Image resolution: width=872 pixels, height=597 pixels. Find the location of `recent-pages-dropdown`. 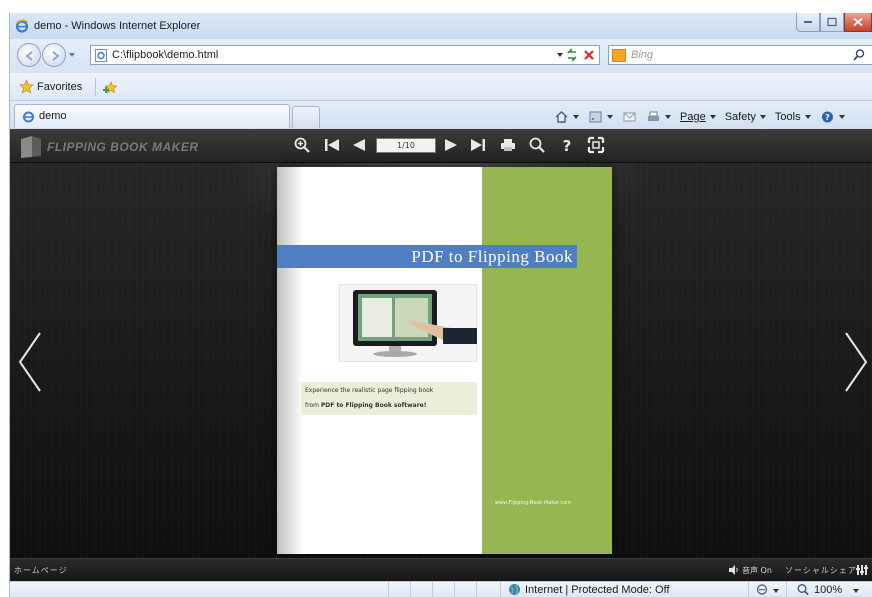

recent-pages-dropdown is located at coordinates (72, 55).